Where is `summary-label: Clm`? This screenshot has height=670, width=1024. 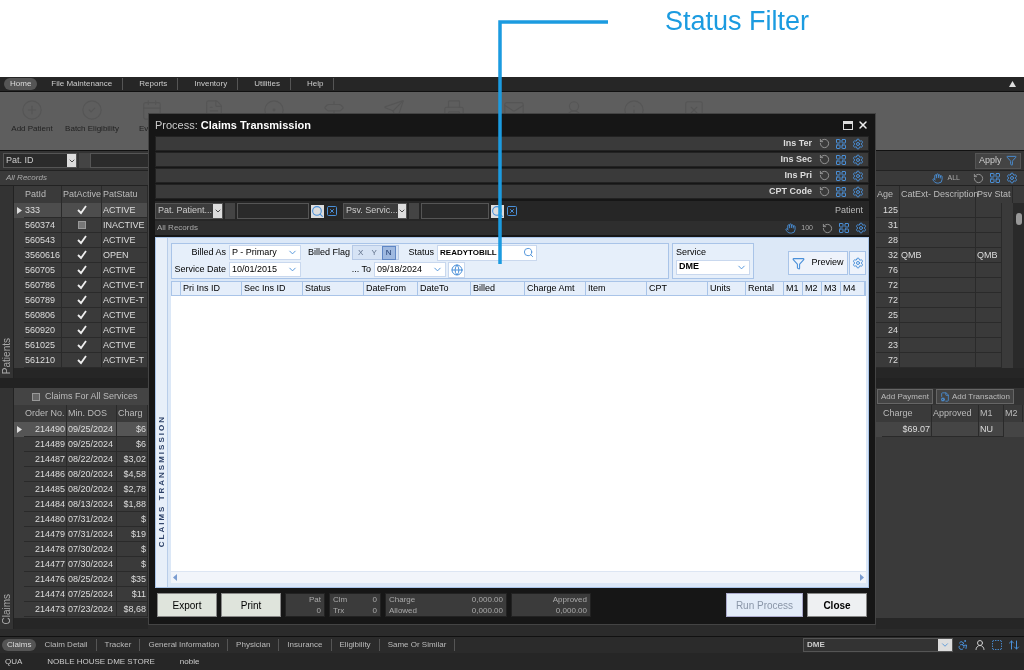
summary-label: Clm is located at coordinates (340, 599).